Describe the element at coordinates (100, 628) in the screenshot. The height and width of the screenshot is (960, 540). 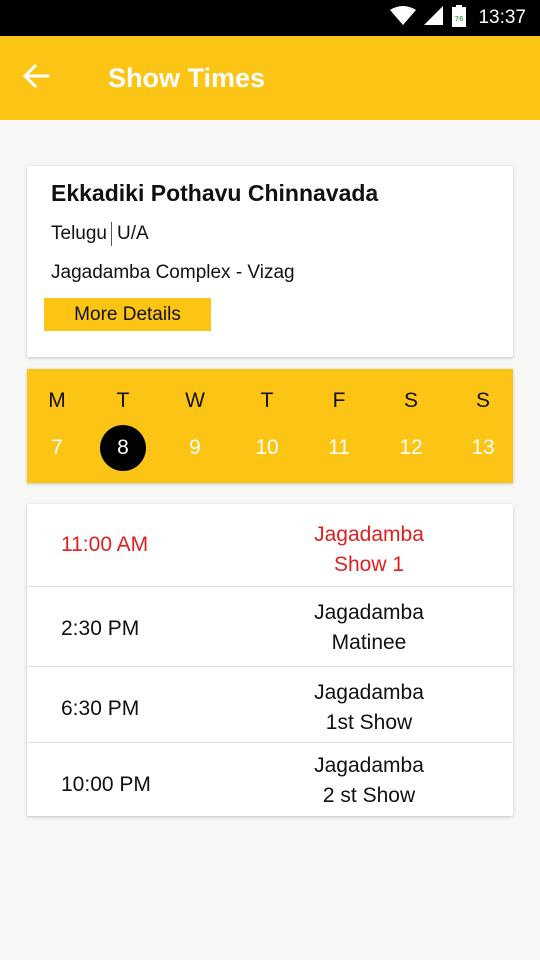
I see `showtime-time: 2:30 PM` at that location.